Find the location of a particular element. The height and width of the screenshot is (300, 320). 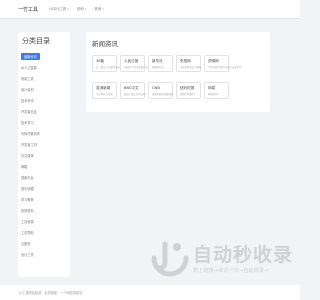

sidebar-item-label: 设计工作 is located at coordinates (27, 255).